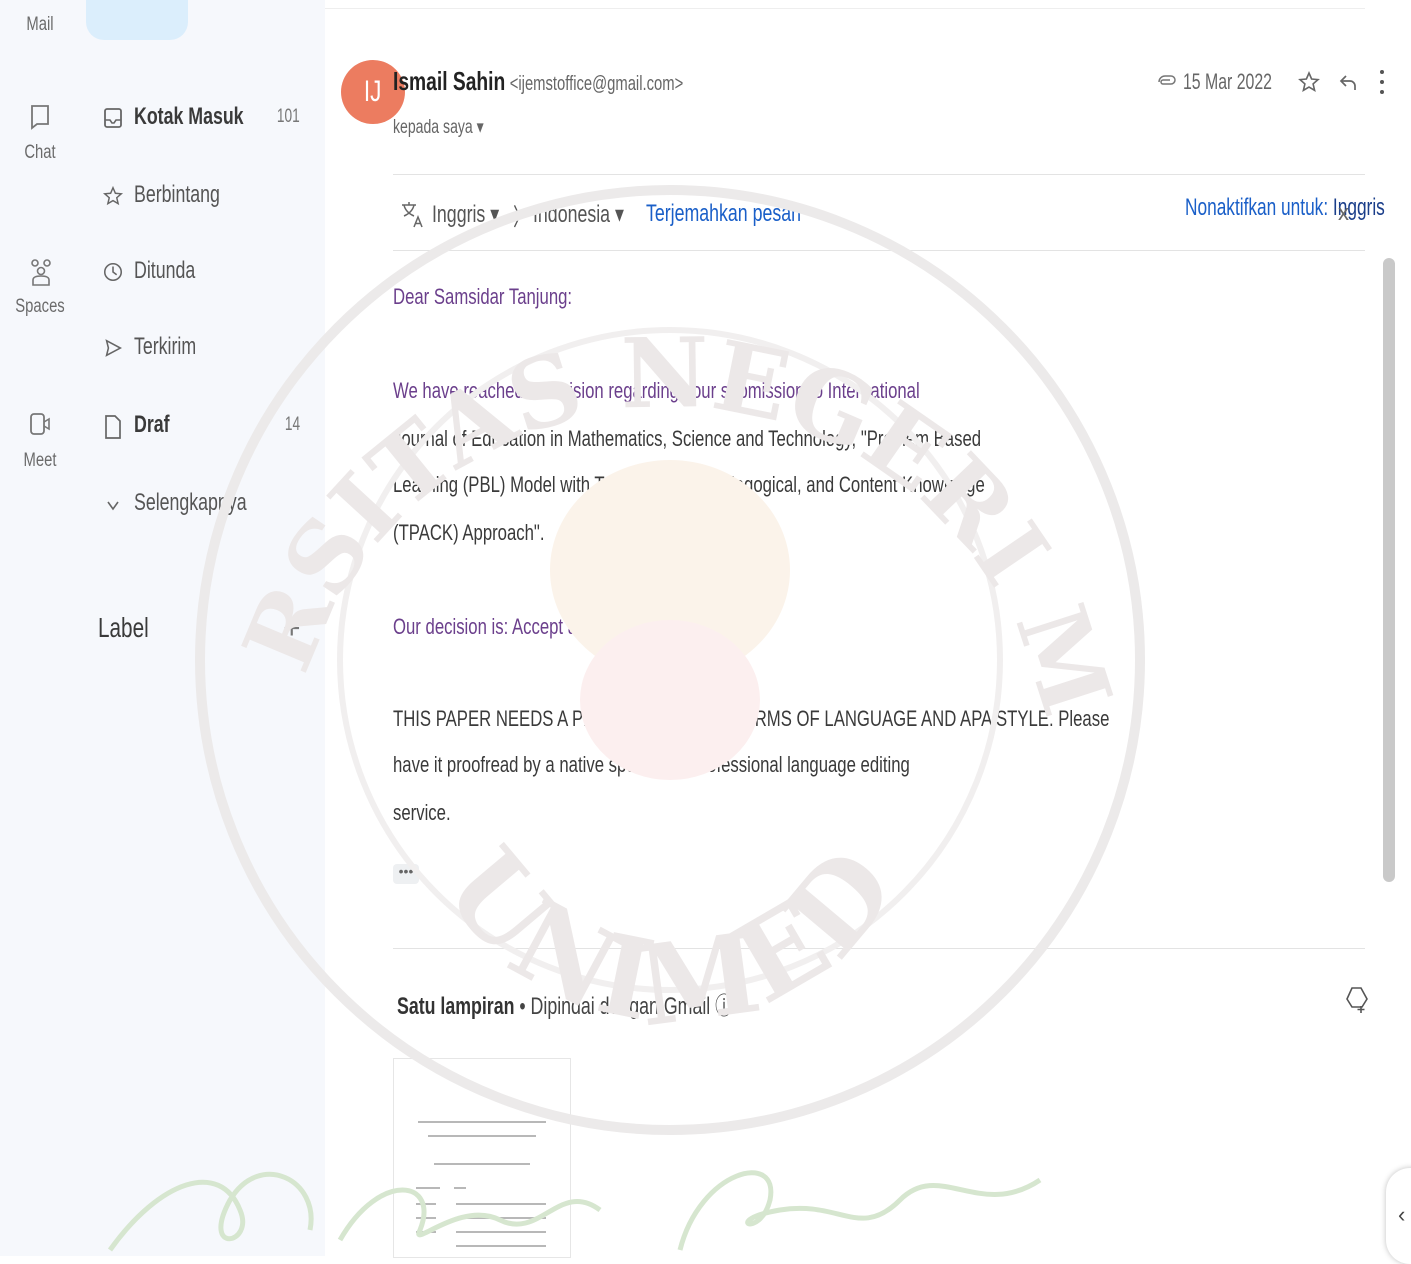 Image resolution: width=1411 pixels, height=1264 pixels. Describe the element at coordinates (40, 460) in the screenshot. I see `rail-meet-label: Meet` at that location.